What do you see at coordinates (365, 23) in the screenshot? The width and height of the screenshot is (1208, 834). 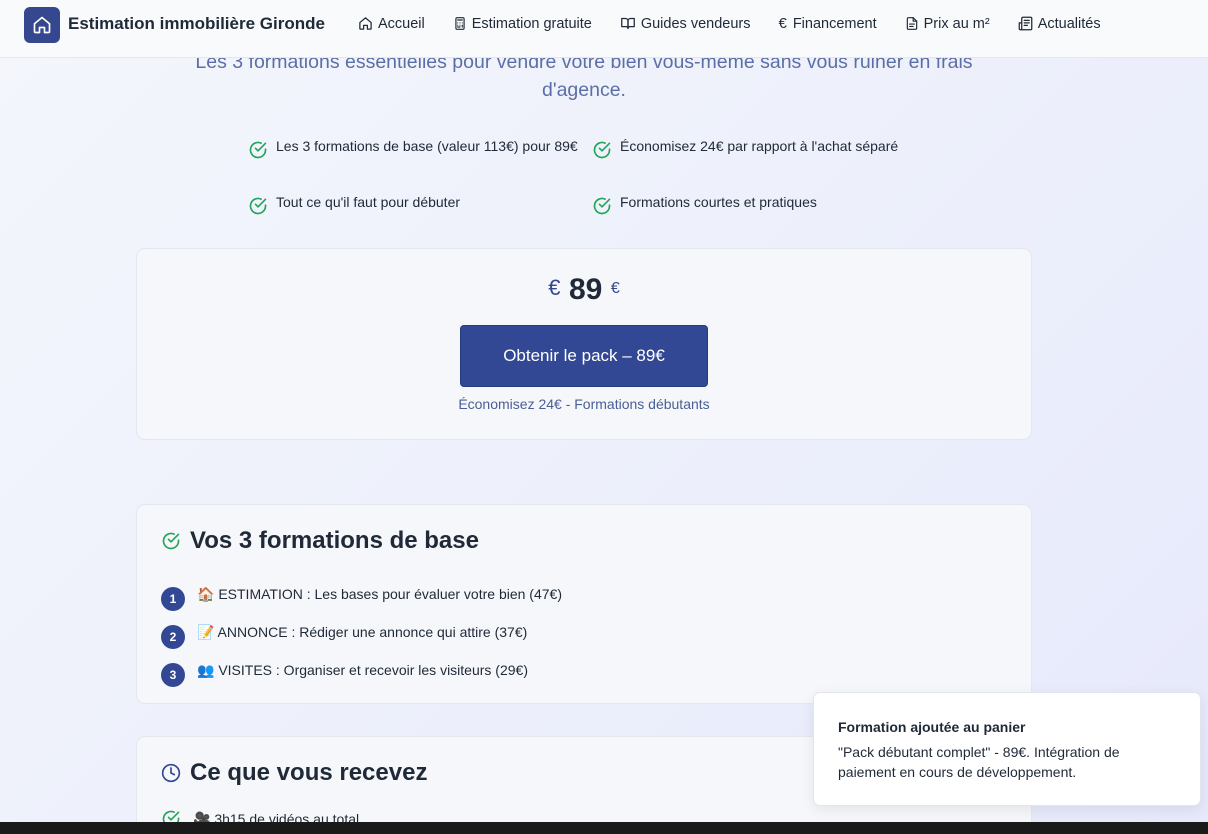 I see `home-icon` at bounding box center [365, 23].